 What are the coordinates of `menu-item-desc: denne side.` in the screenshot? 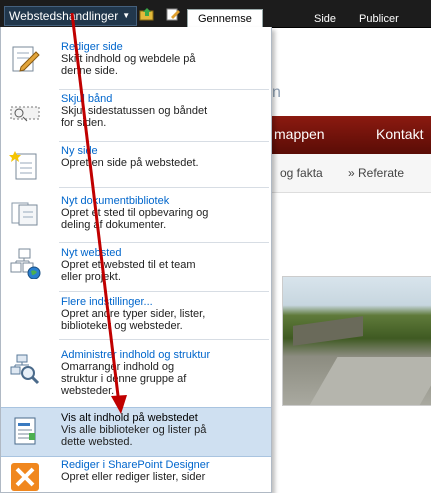 It's located at (89, 71).